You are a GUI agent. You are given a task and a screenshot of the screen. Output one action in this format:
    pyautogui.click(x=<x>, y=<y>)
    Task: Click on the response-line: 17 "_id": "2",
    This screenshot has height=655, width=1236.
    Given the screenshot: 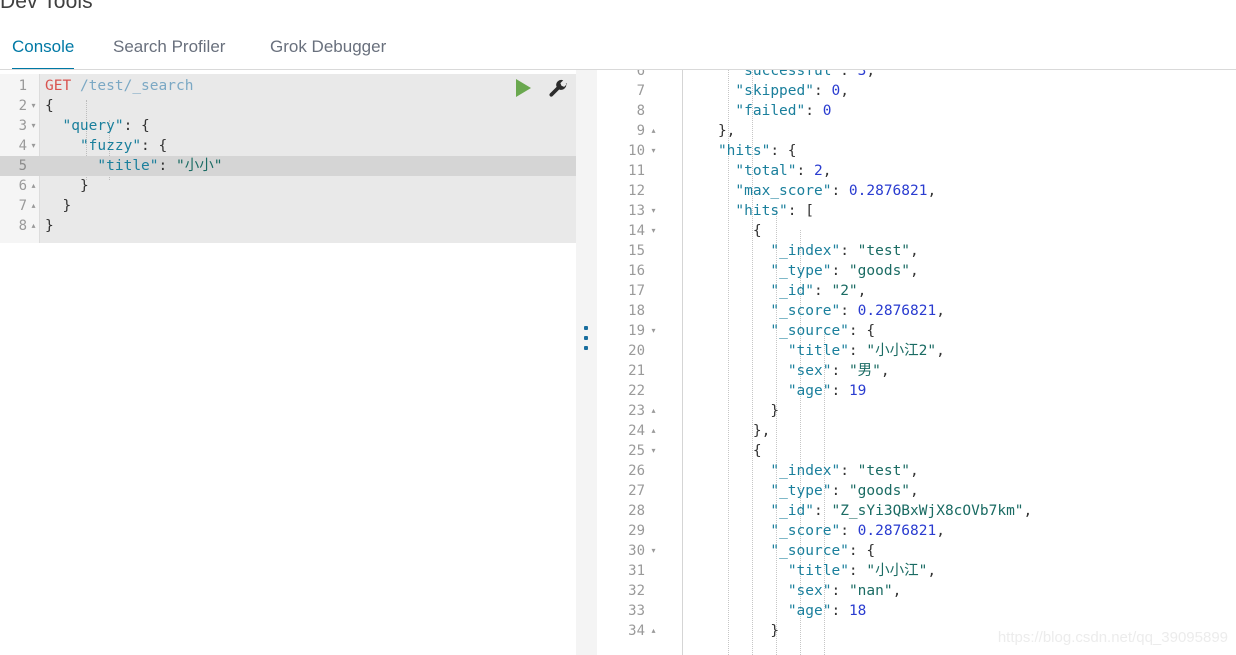 What is the action you would take?
    pyautogui.click(x=916, y=291)
    